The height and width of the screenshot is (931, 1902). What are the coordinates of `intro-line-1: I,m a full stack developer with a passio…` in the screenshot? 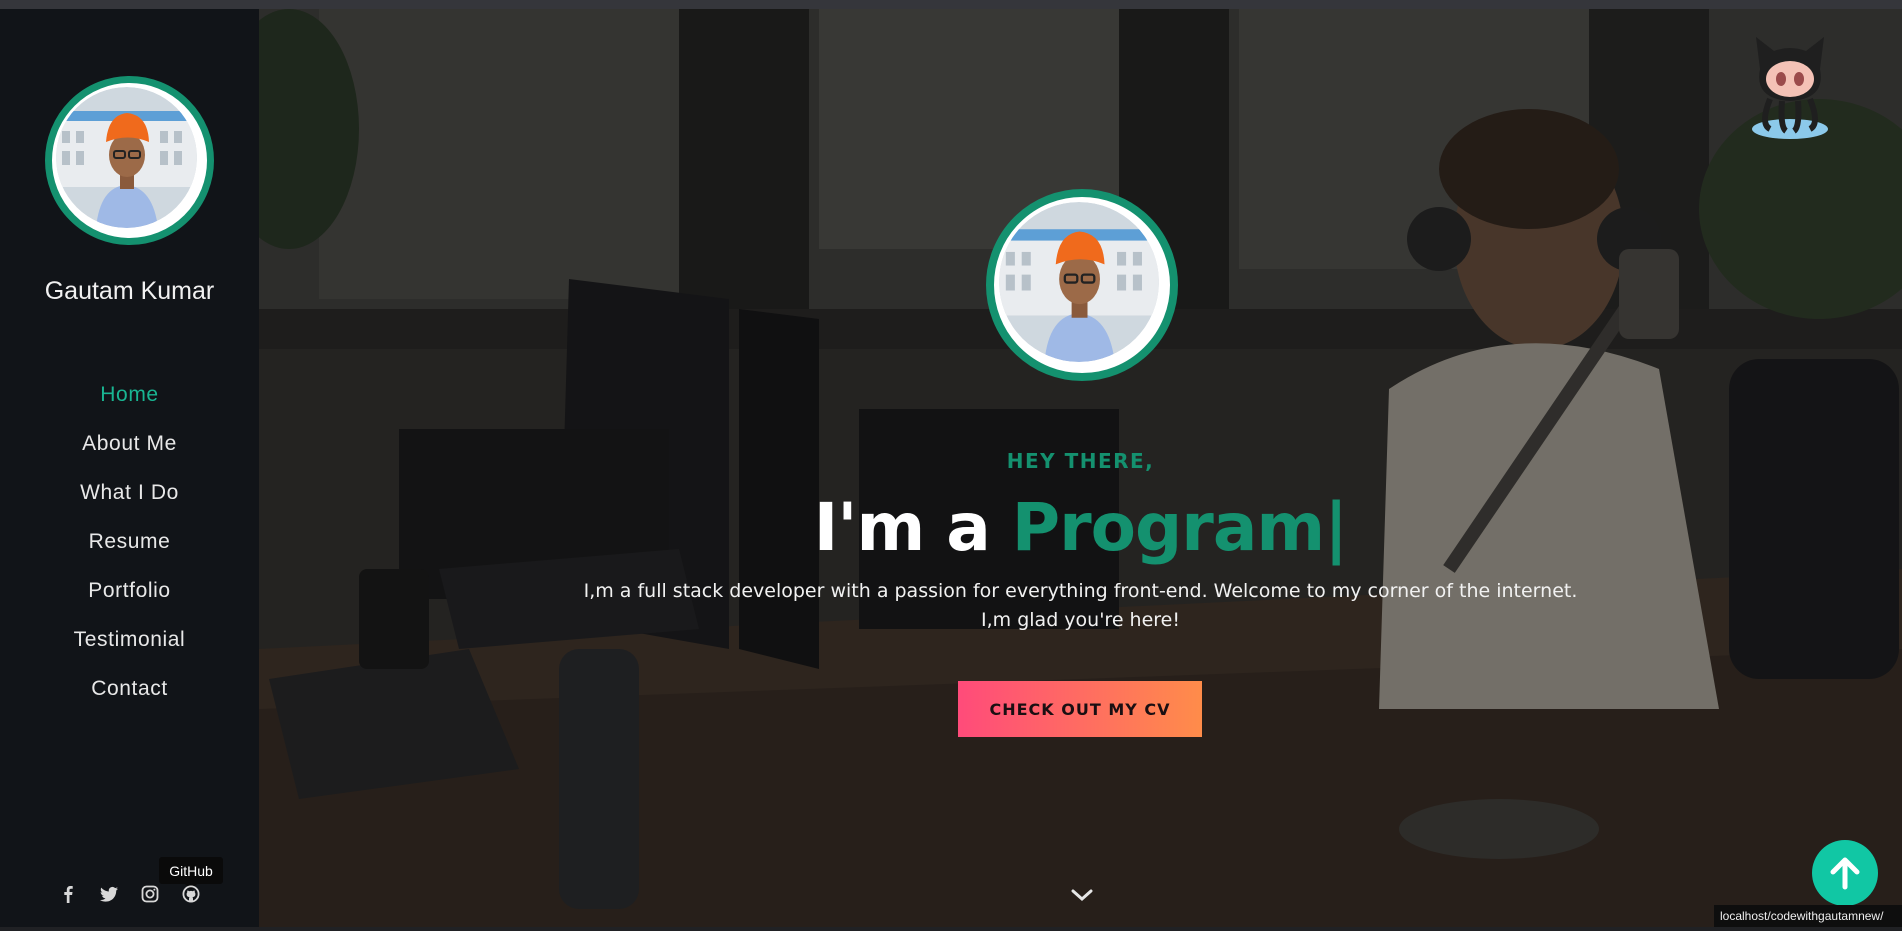 It's located at (1080, 591).